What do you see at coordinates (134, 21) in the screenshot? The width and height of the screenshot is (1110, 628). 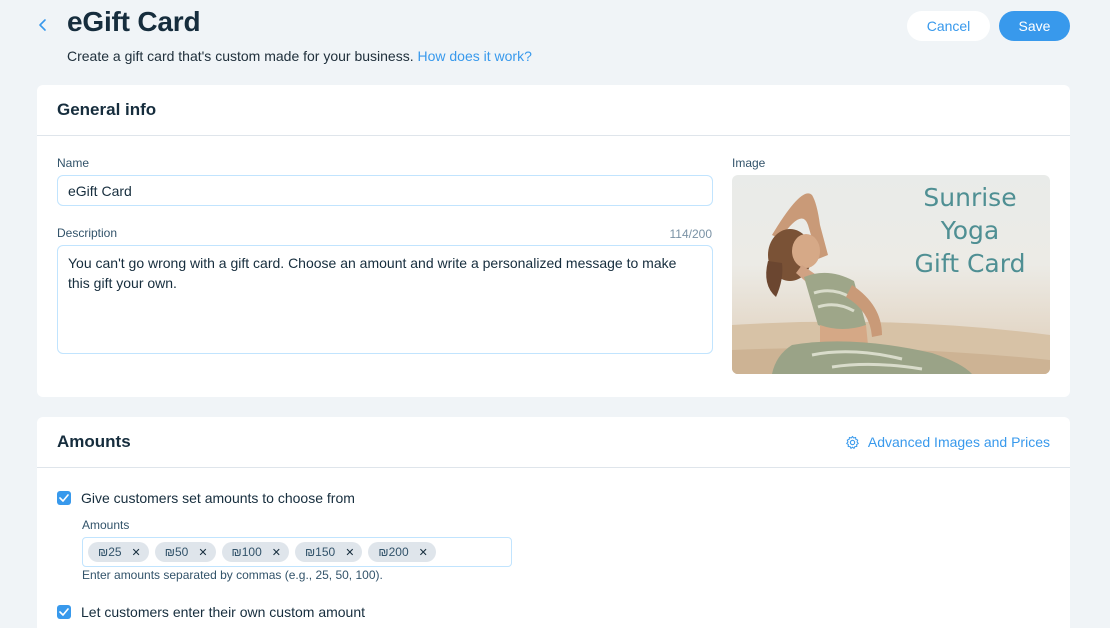 I see `page-title: eGift Card` at bounding box center [134, 21].